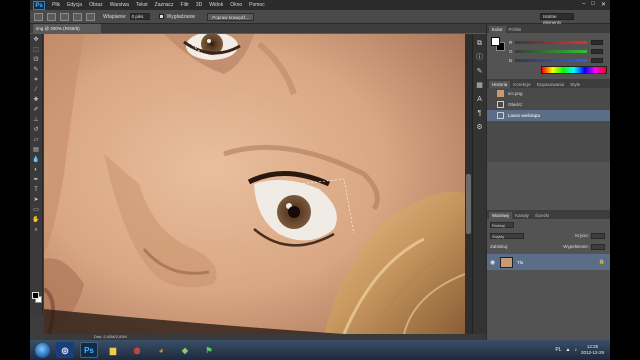 The width and height of the screenshot is (640, 360). Describe the element at coordinates (67, 28) in the screenshot. I see `document-tab: img @ 200% (RGB/8)` at that location.